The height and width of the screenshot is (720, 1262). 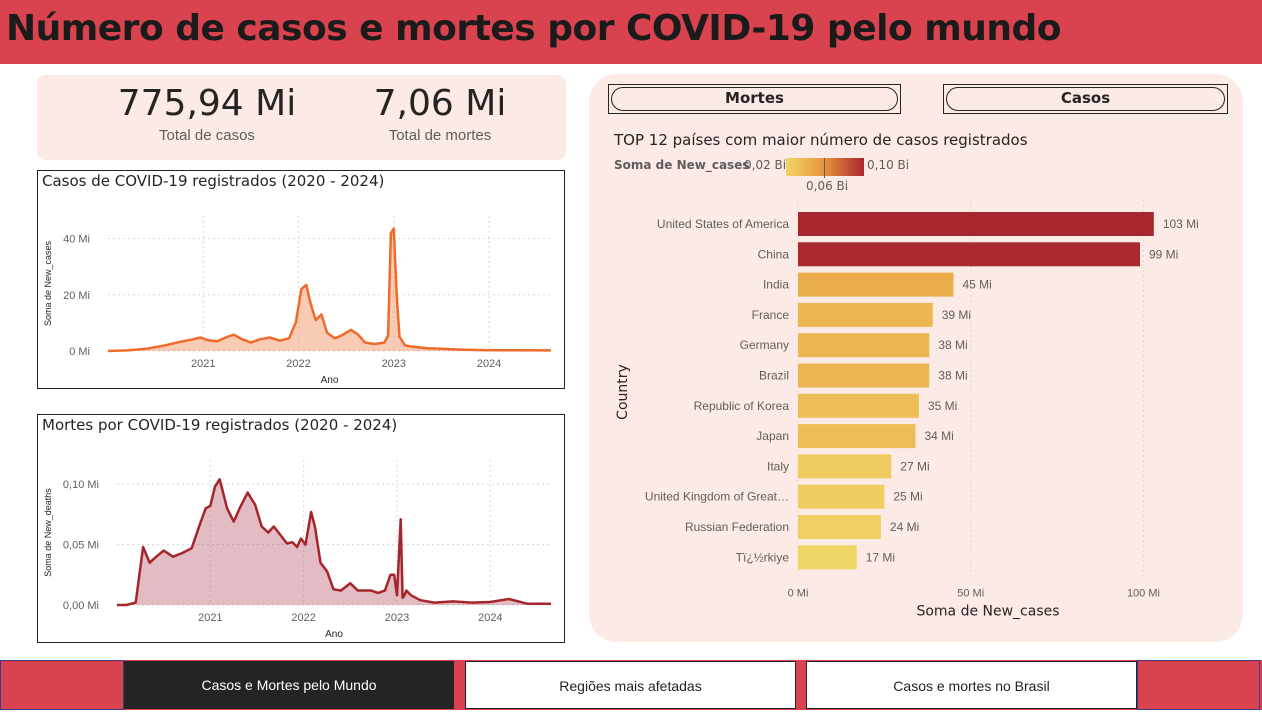 I want to click on kpi-total-cases-label: Total de casos, so click(x=207, y=135).